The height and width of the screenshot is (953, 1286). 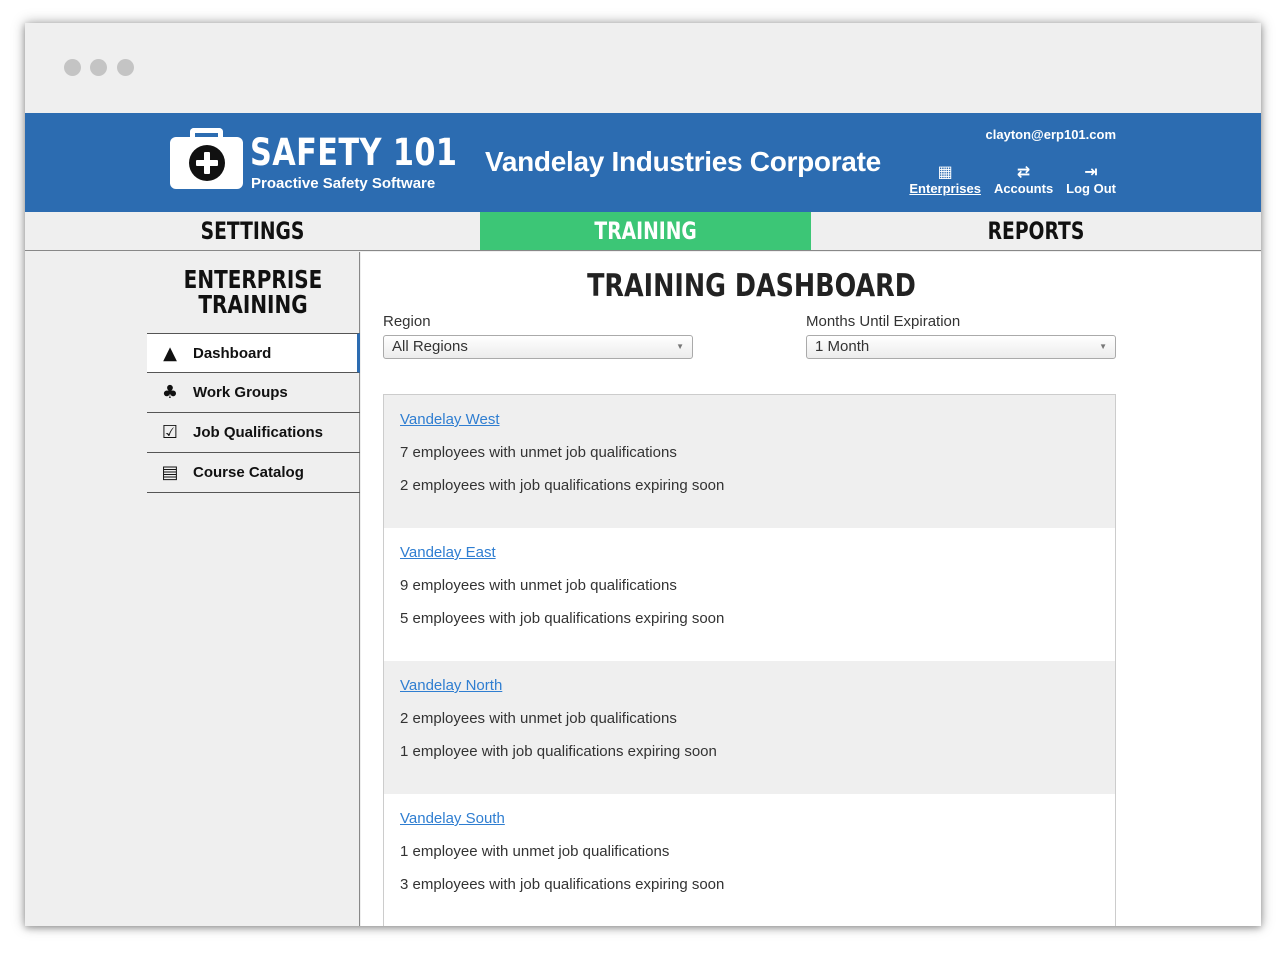 What do you see at coordinates (535, 851) in the screenshot?
I see `unmet-qualifications-text: 1 employee with unmet job qualifications` at bounding box center [535, 851].